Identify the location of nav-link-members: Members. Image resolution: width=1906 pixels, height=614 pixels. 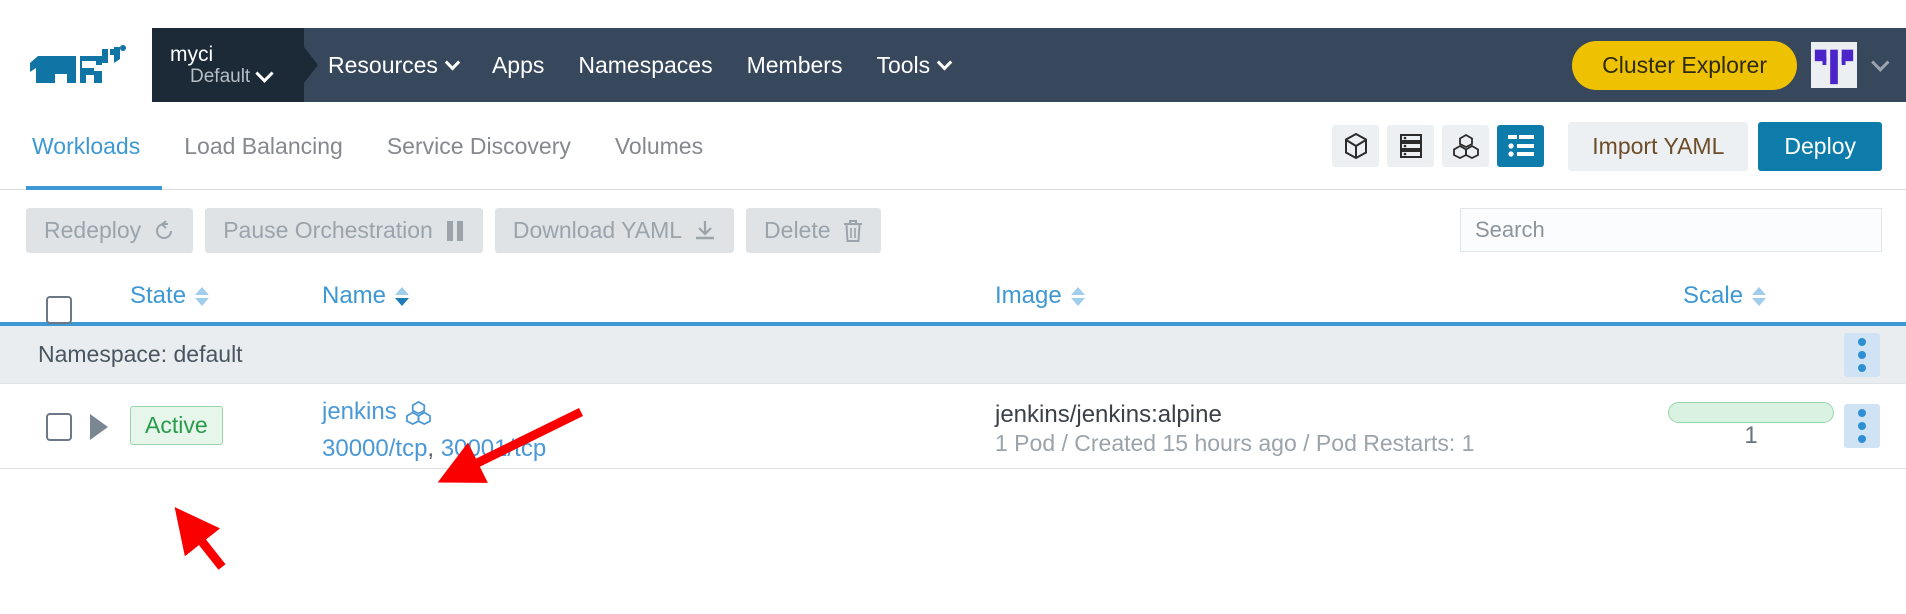
(795, 65).